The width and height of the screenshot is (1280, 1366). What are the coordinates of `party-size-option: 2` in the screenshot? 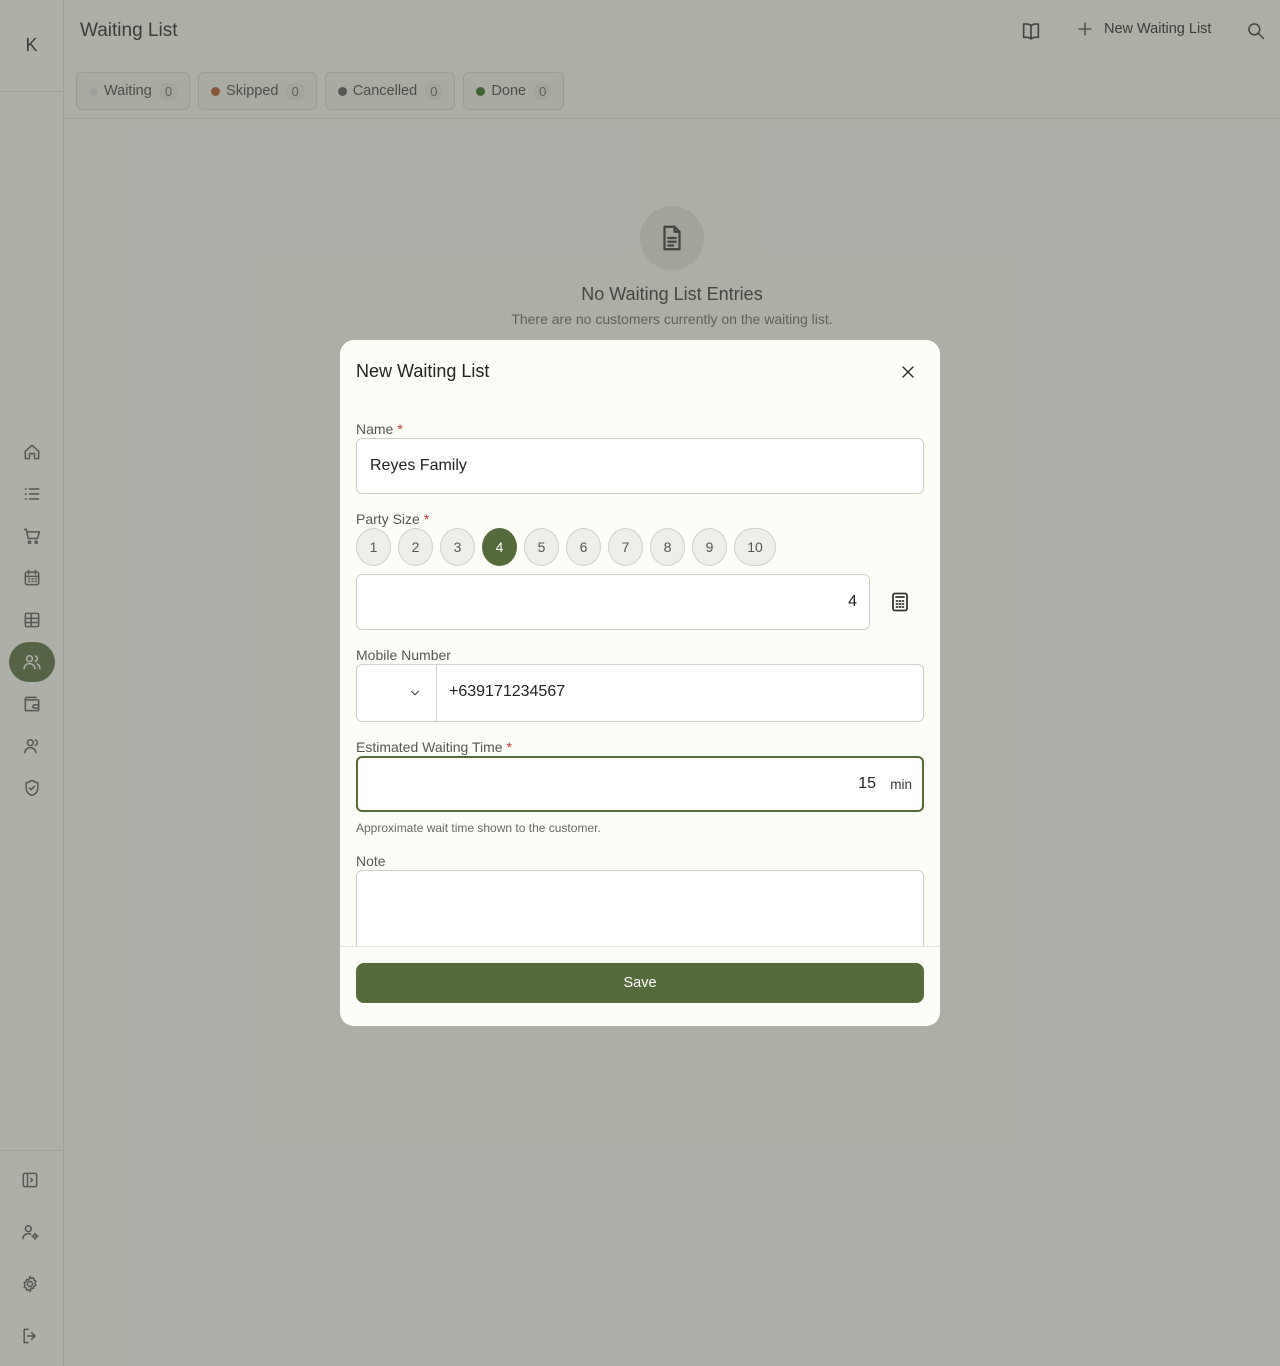 It's located at (415, 547).